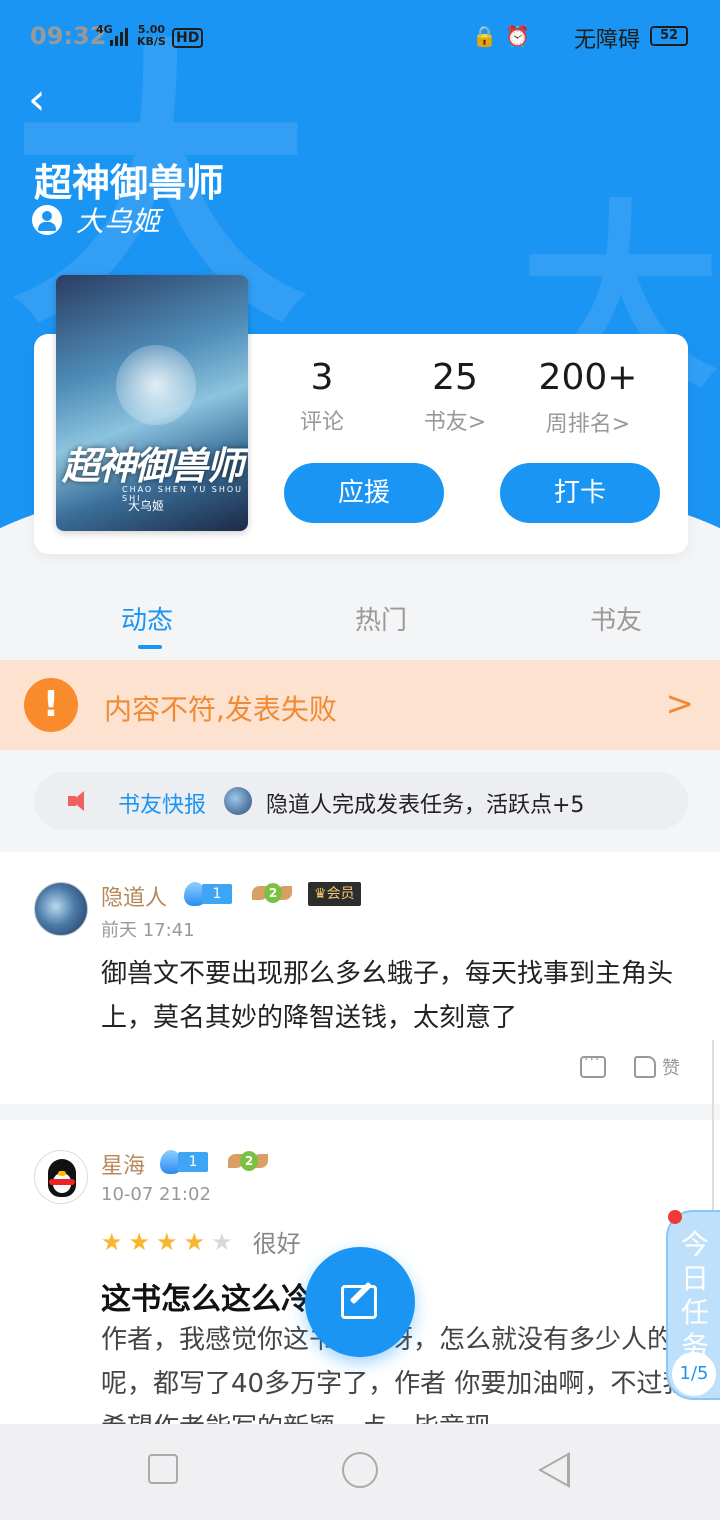 The width and height of the screenshot is (720, 1520). I want to click on post-title: 这书怎么这么冷, so click(206, 1299).